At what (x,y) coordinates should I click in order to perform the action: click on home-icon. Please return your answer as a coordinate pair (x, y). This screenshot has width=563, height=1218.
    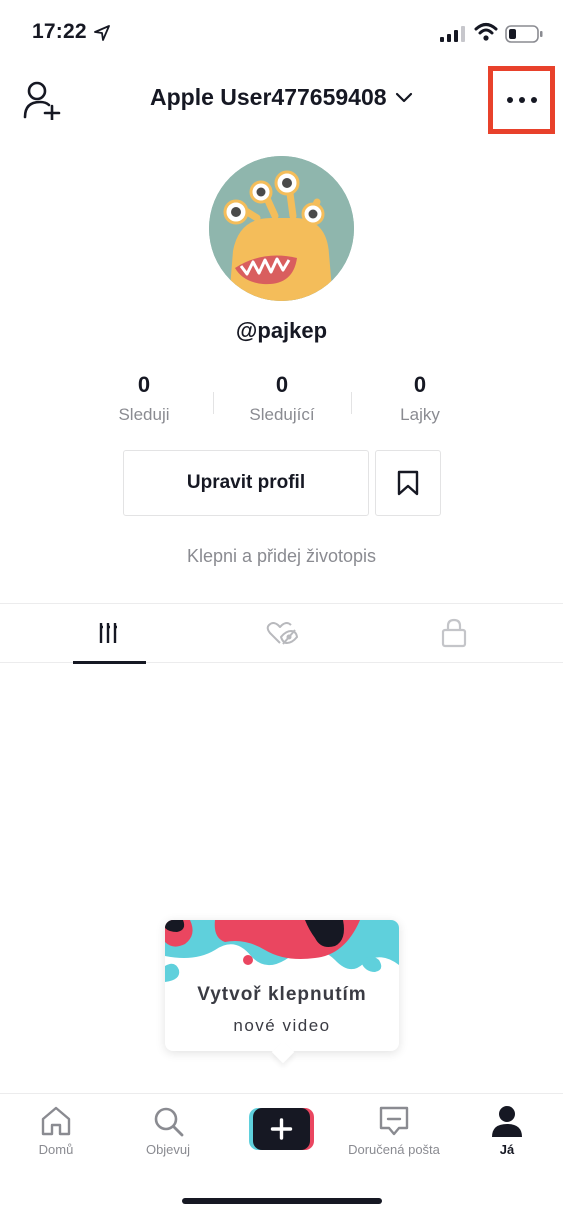
    Looking at the image, I should click on (56, 1121).